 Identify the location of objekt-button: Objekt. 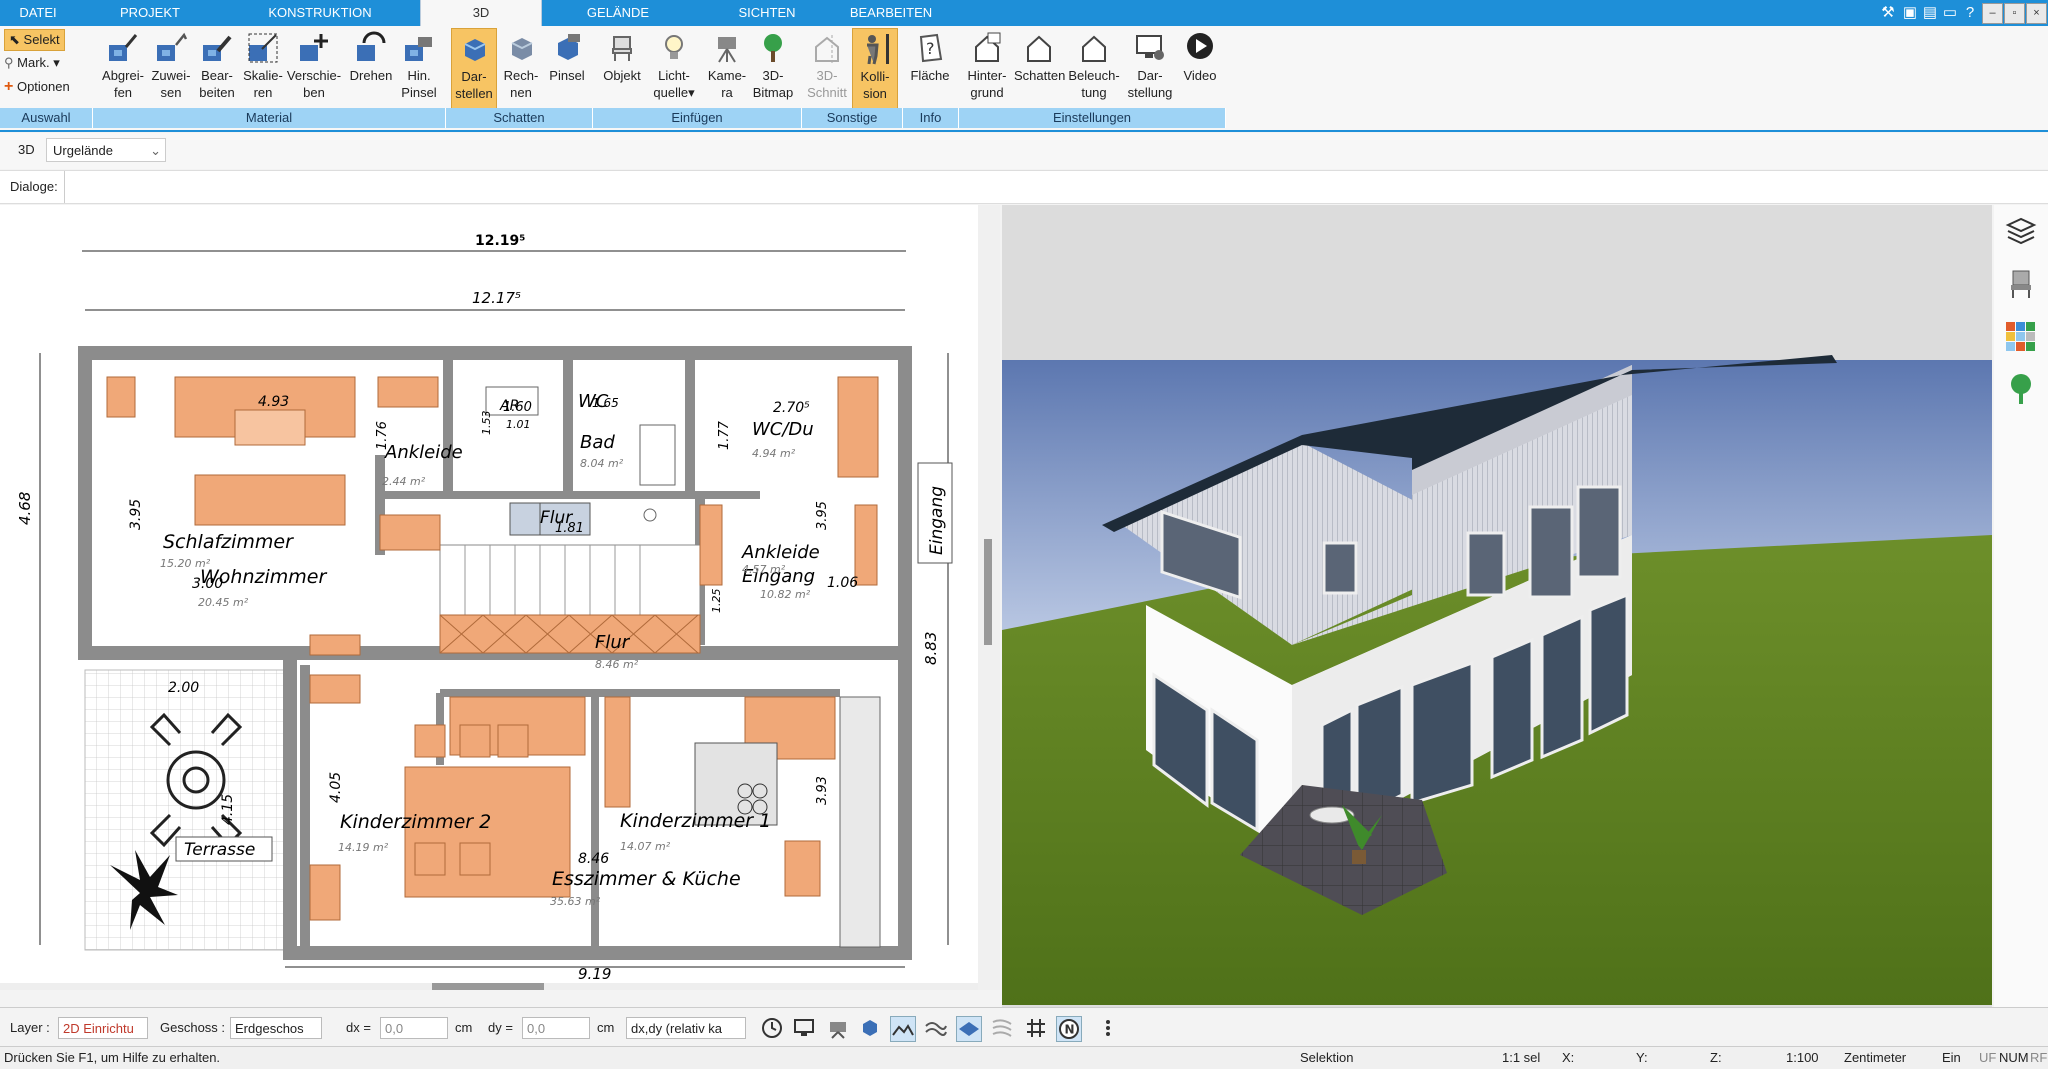
(622, 68).